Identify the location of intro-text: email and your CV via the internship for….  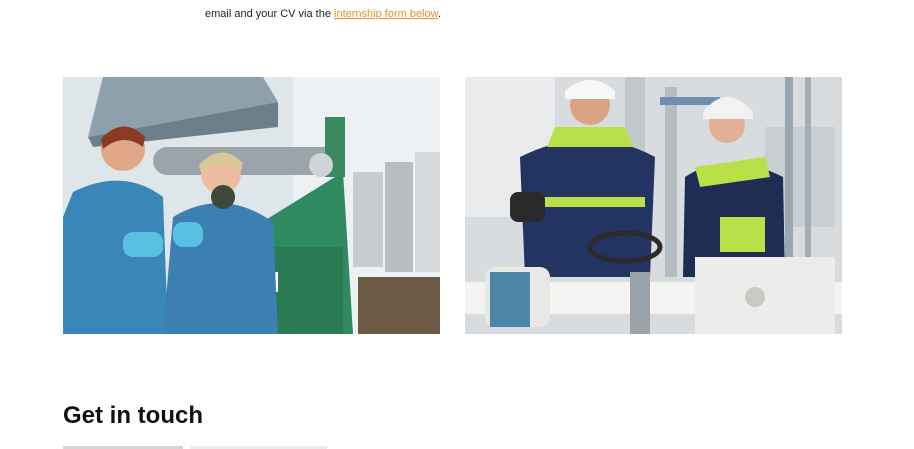
(323, 14).